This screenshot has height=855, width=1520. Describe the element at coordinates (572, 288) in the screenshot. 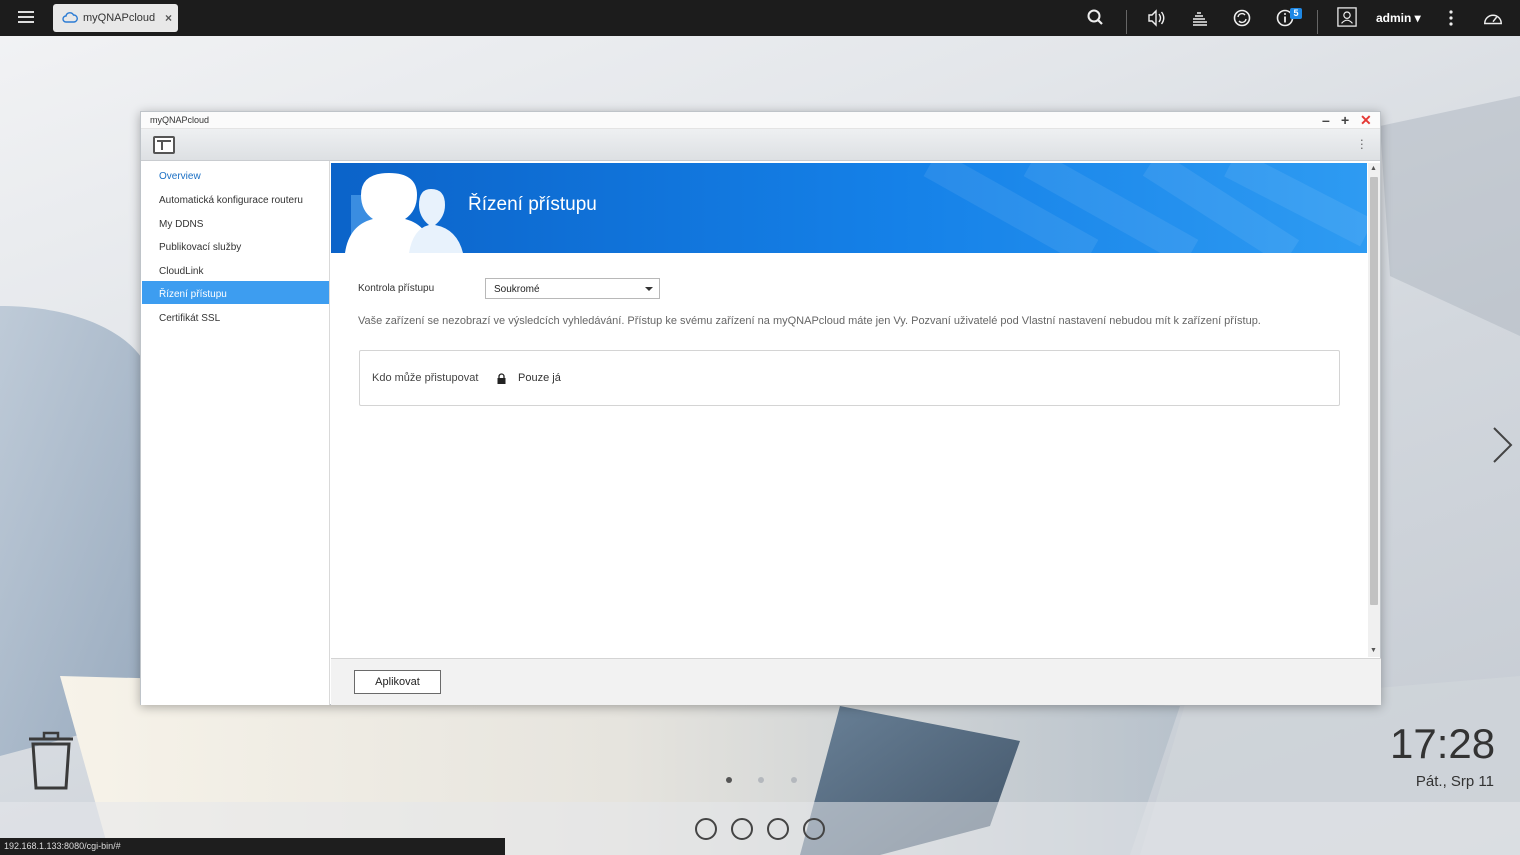

I see `access-control-select: Soukromé` at that location.